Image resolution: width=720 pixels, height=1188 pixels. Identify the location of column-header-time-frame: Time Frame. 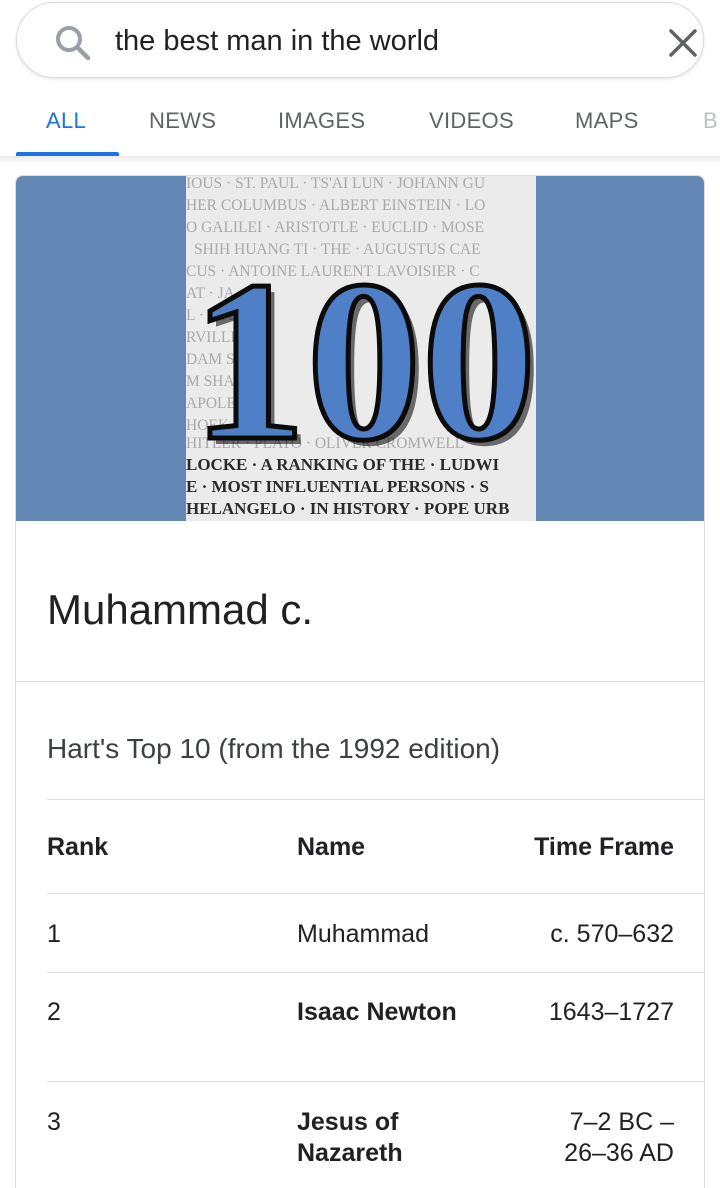
(604, 847).